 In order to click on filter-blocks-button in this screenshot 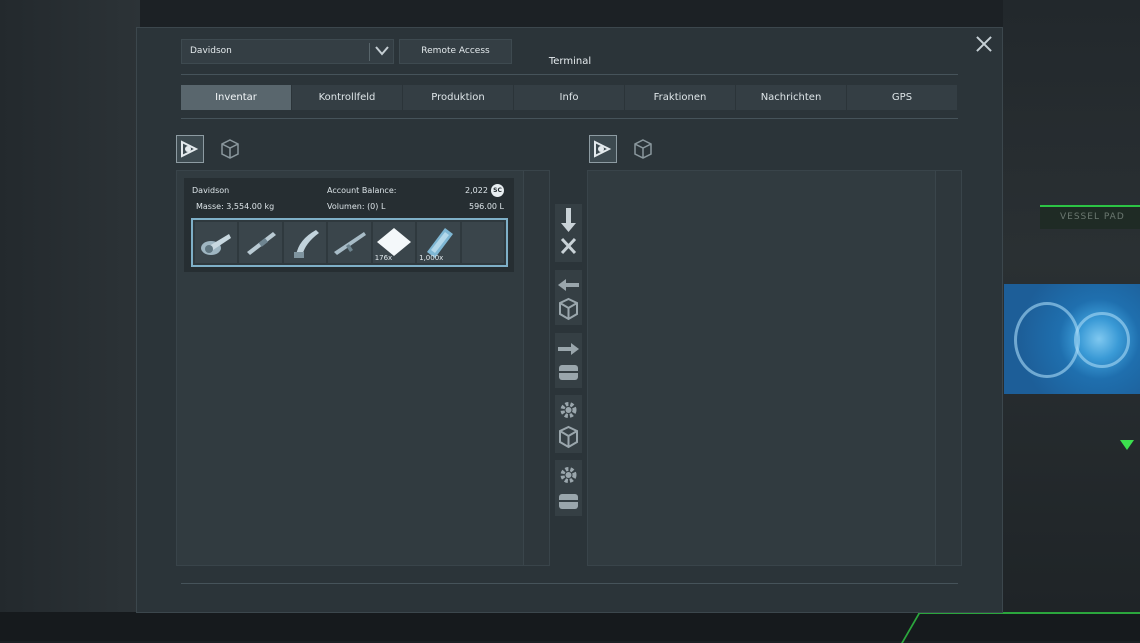, I will do `click(230, 149)`.